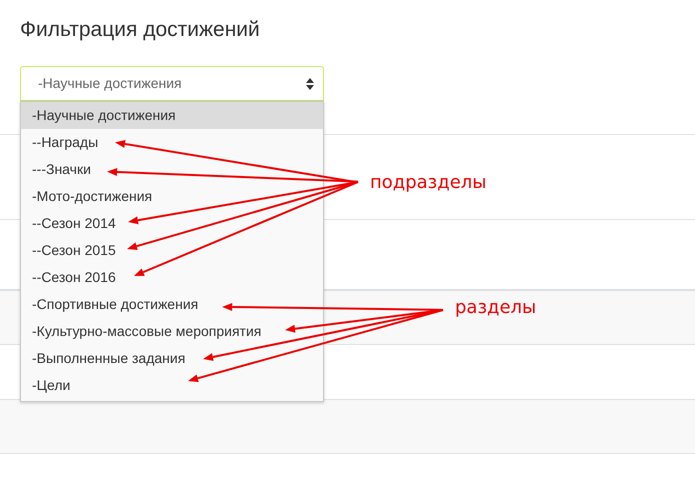 The width and height of the screenshot is (695, 491). Describe the element at coordinates (172, 250) in the screenshot. I see `dropdown-option: --Сезон 2015` at that location.